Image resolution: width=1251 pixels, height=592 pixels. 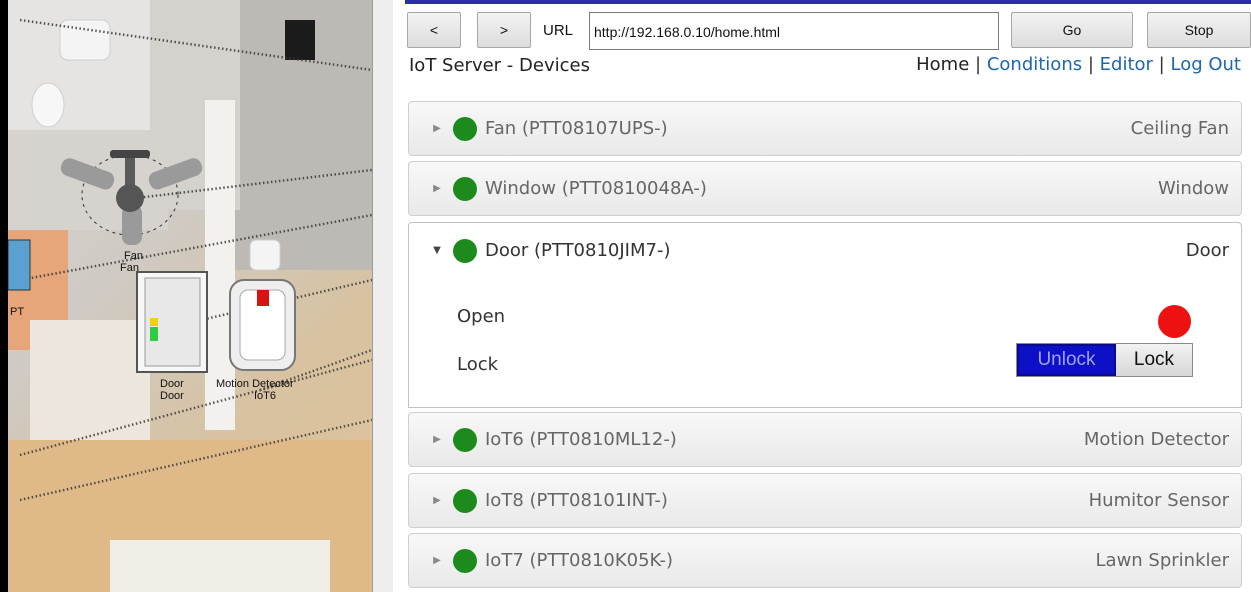 I want to click on logout-link: Log Out, so click(x=1205, y=64).